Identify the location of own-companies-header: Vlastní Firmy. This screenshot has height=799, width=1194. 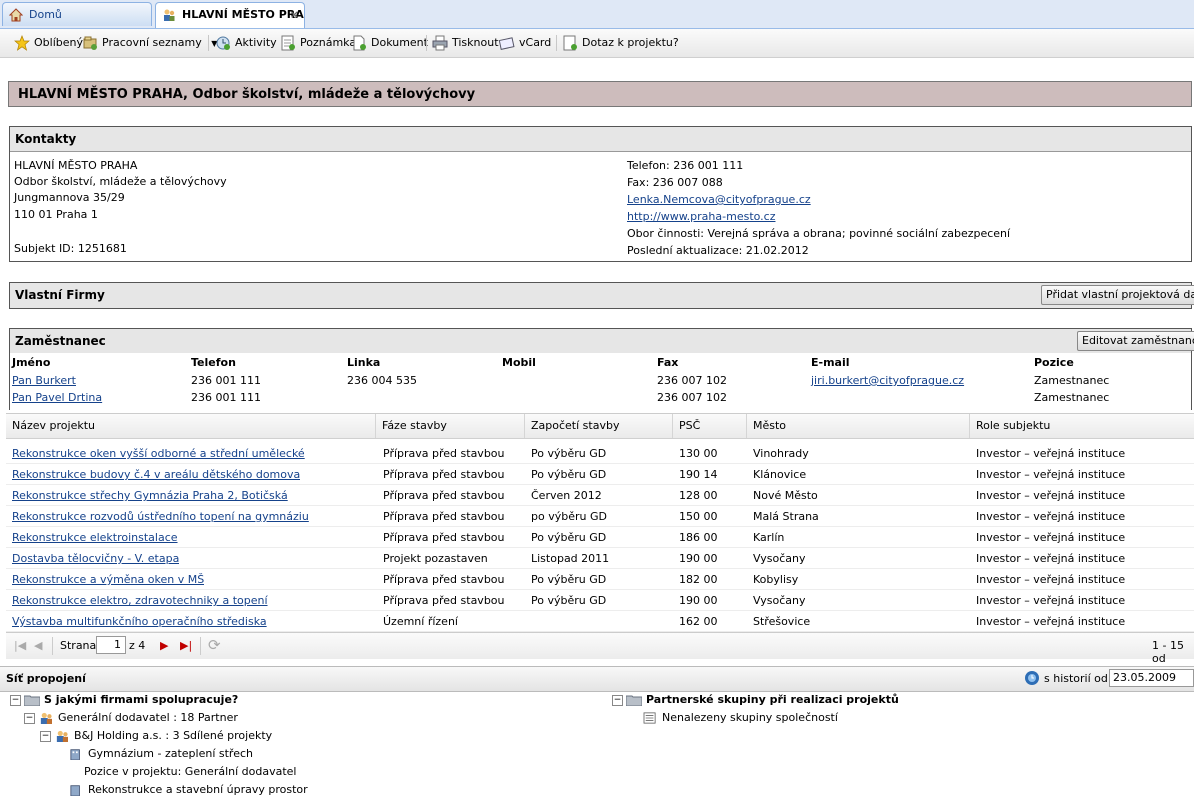
(600, 295).